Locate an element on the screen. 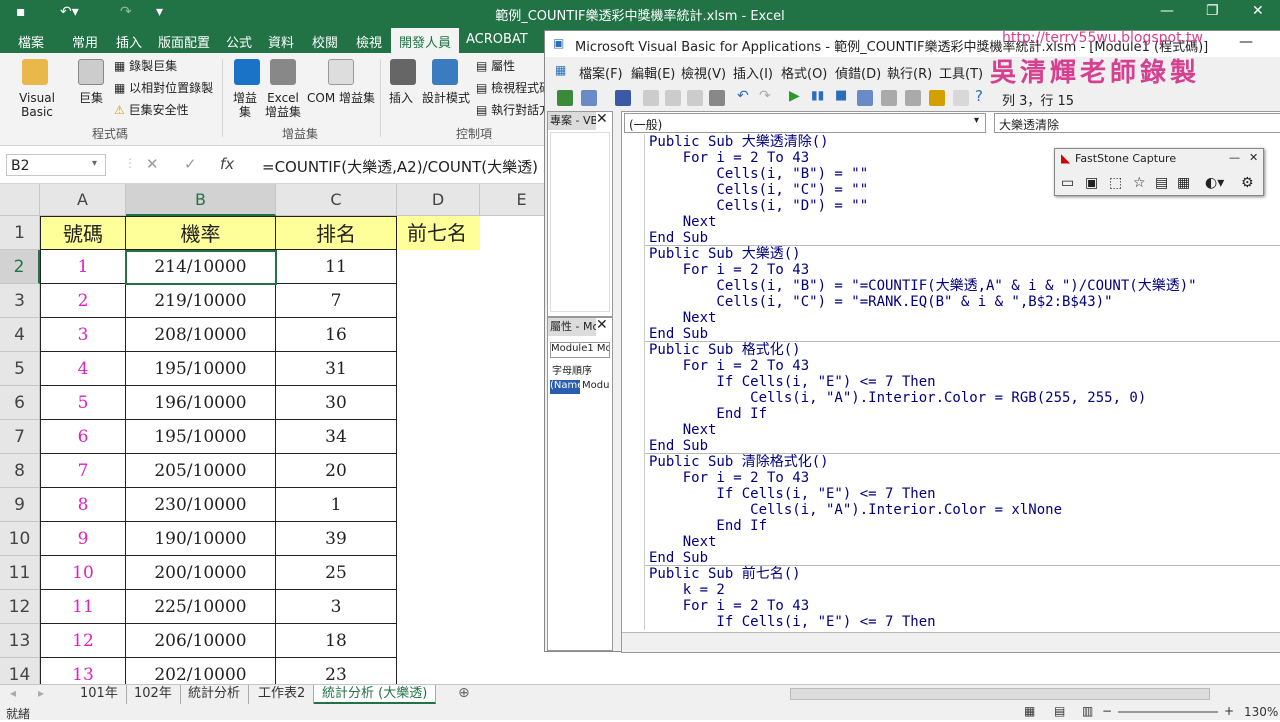 Image resolution: width=1280 pixels, height=722 pixels. row-header: 12 is located at coordinates (20, 607).